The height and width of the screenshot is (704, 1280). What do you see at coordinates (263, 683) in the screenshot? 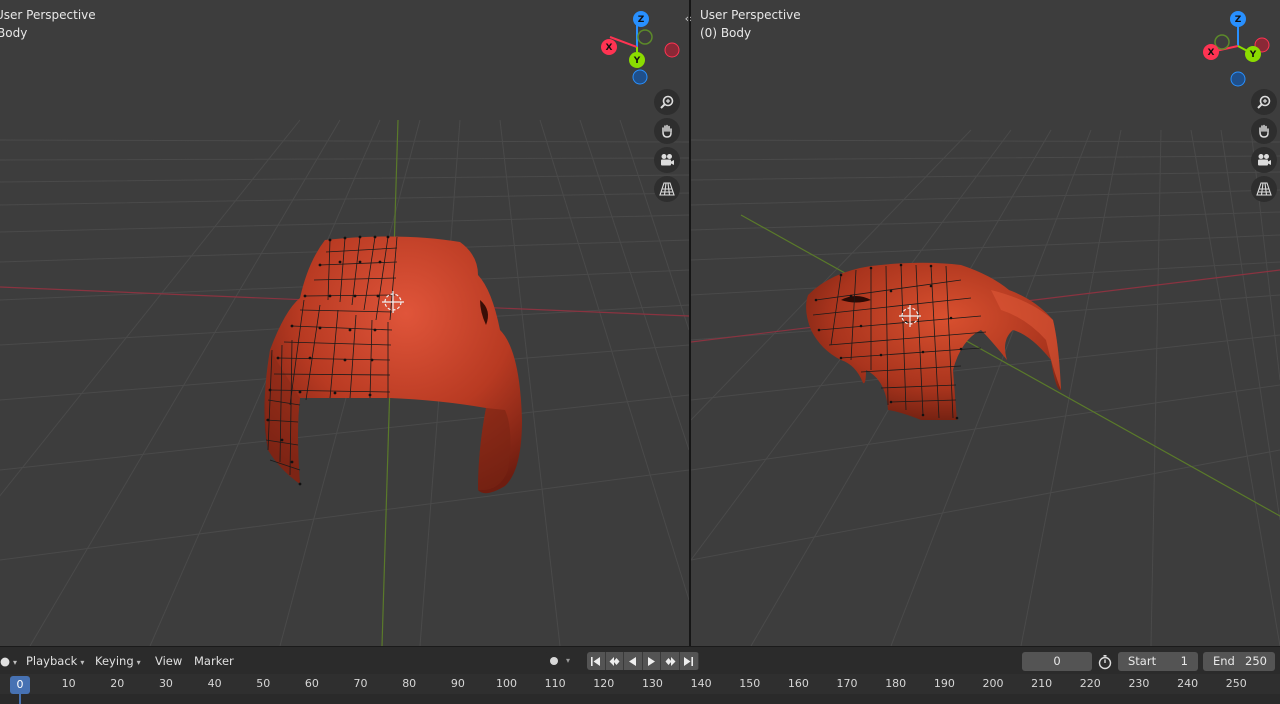
I see `tick-label: 50` at bounding box center [263, 683].